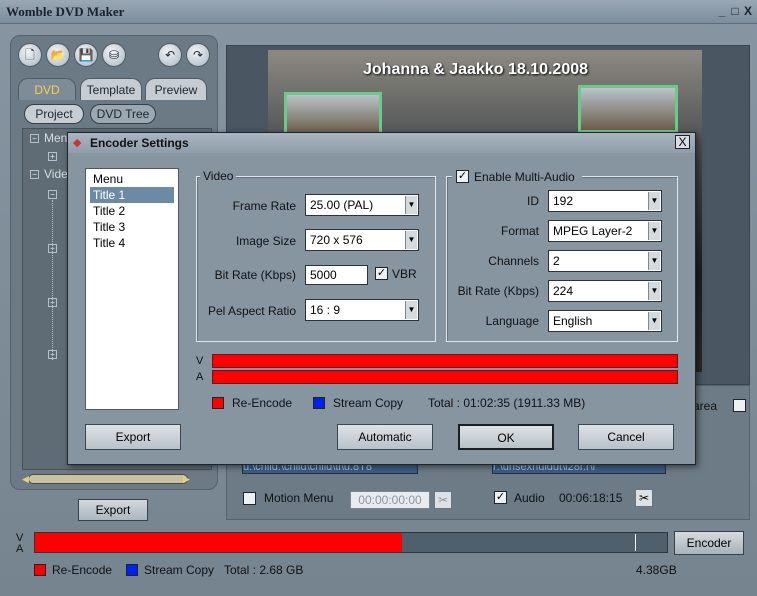 The height and width of the screenshot is (596, 757). Describe the element at coordinates (512, 321) in the screenshot. I see `audio-language-label: Language` at that location.